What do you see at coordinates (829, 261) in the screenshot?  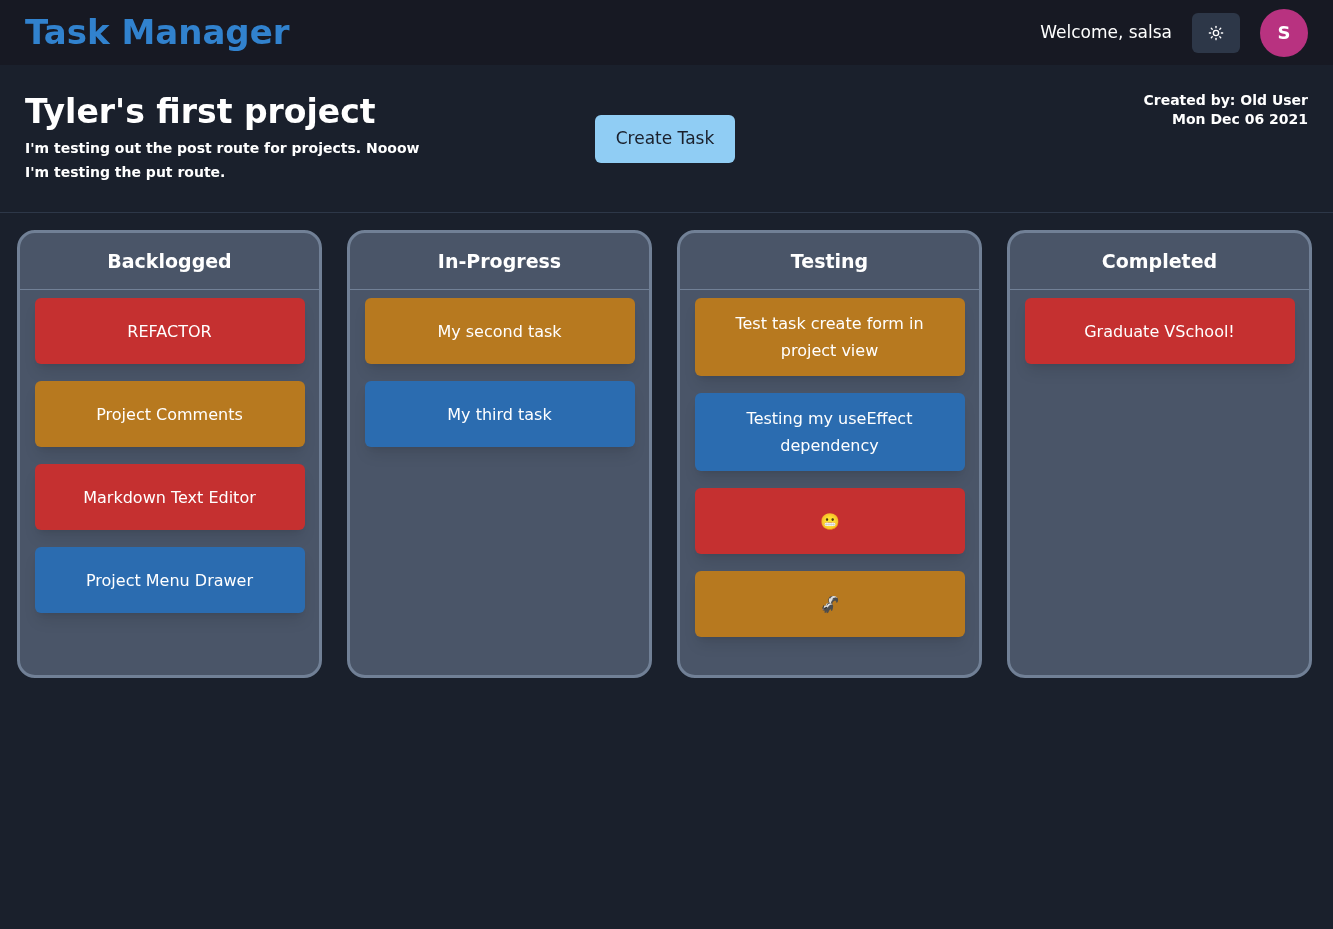 I see `column-title: Testing` at bounding box center [829, 261].